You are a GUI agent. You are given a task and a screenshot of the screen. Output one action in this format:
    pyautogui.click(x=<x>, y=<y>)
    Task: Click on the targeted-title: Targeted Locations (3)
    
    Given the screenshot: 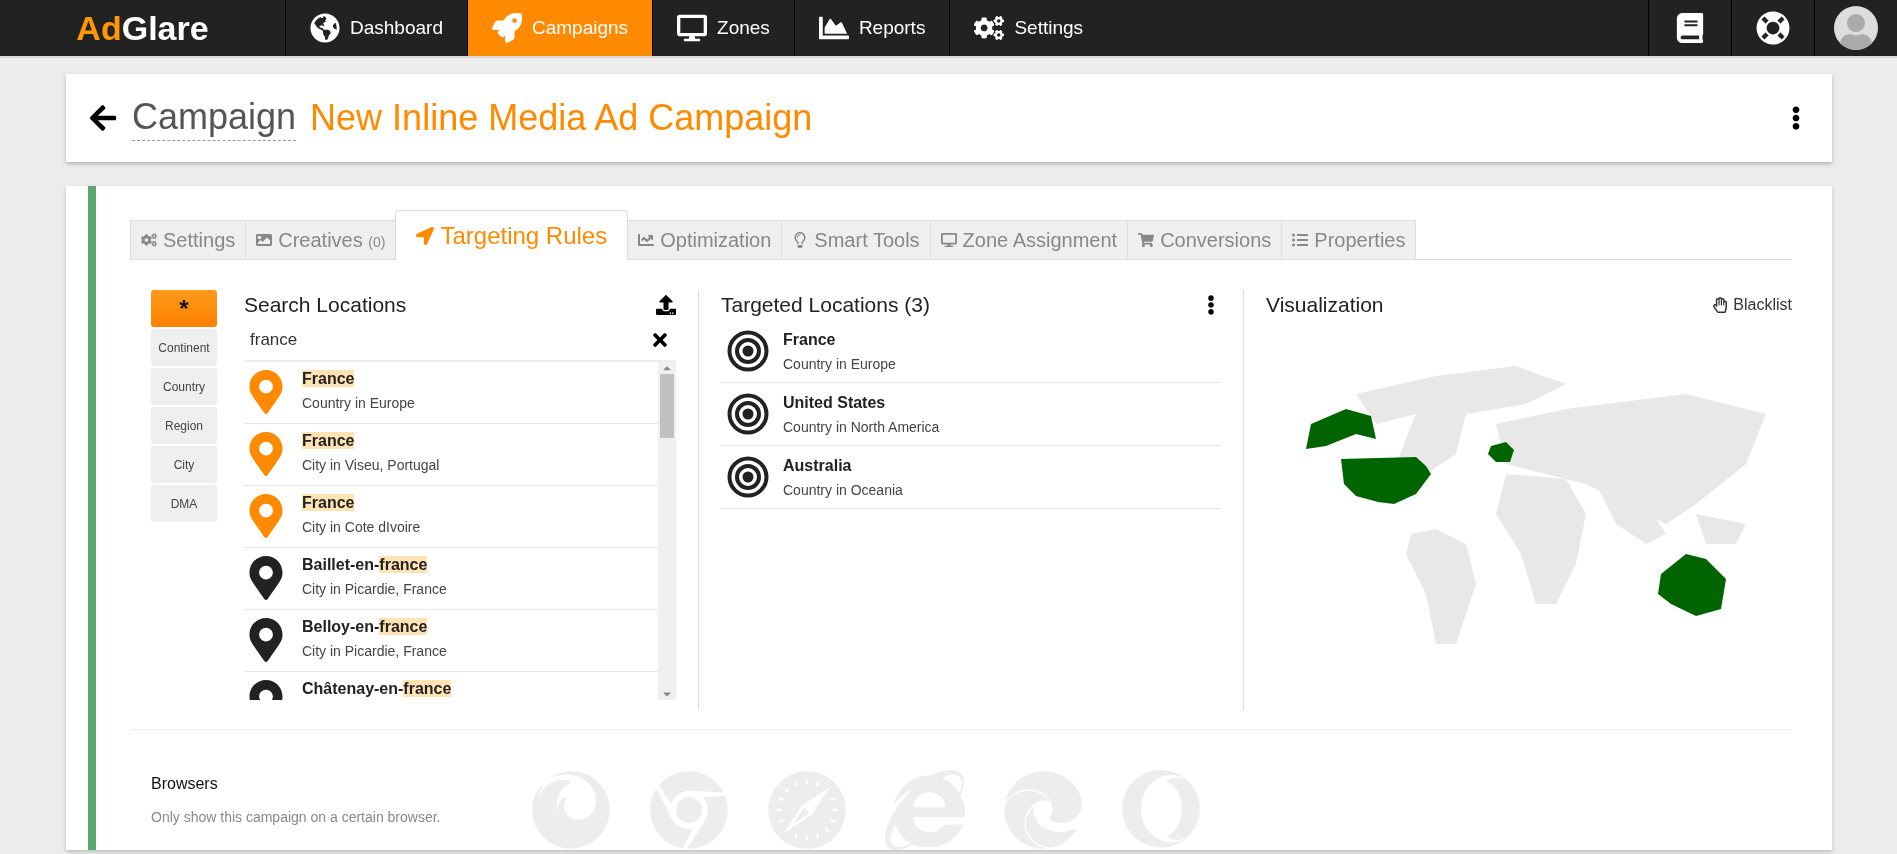 What is the action you would take?
    pyautogui.click(x=825, y=305)
    